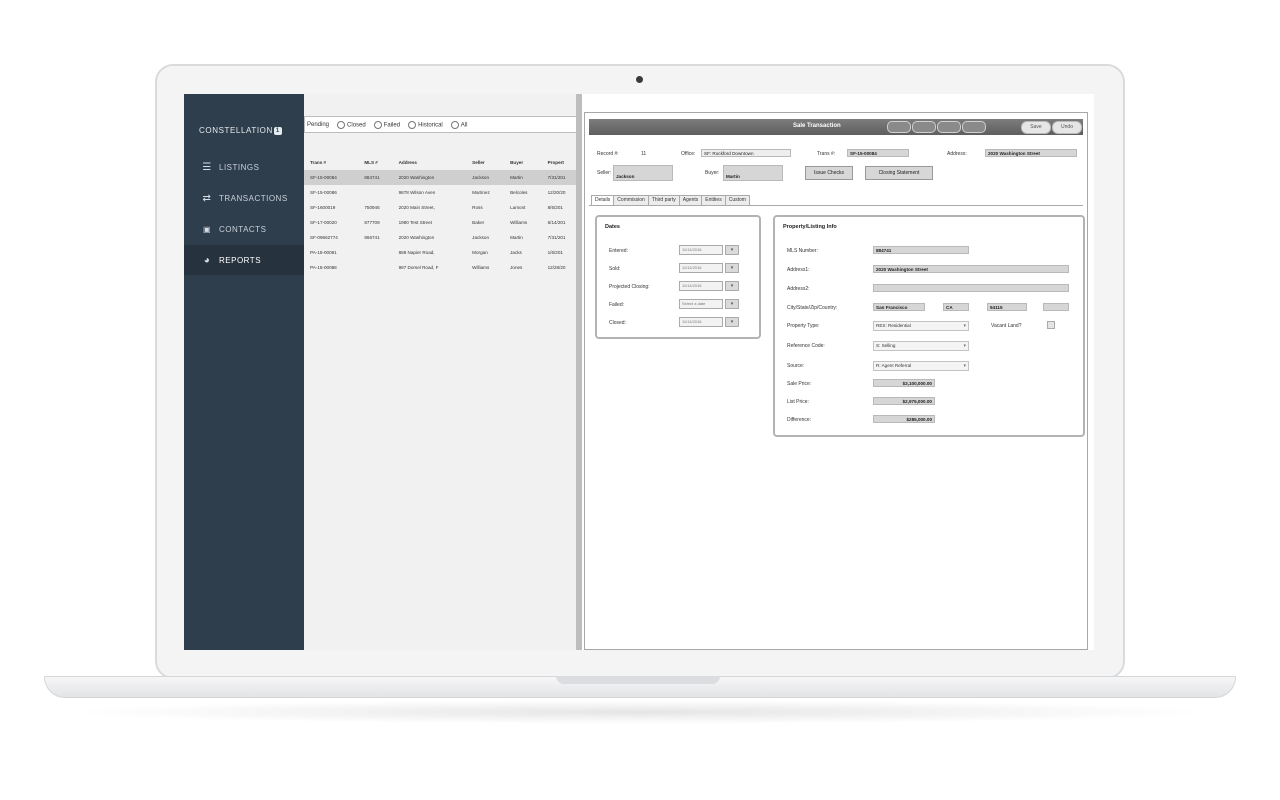  Describe the element at coordinates (331, 162) in the screenshot. I see `column-header: Trans #` at that location.